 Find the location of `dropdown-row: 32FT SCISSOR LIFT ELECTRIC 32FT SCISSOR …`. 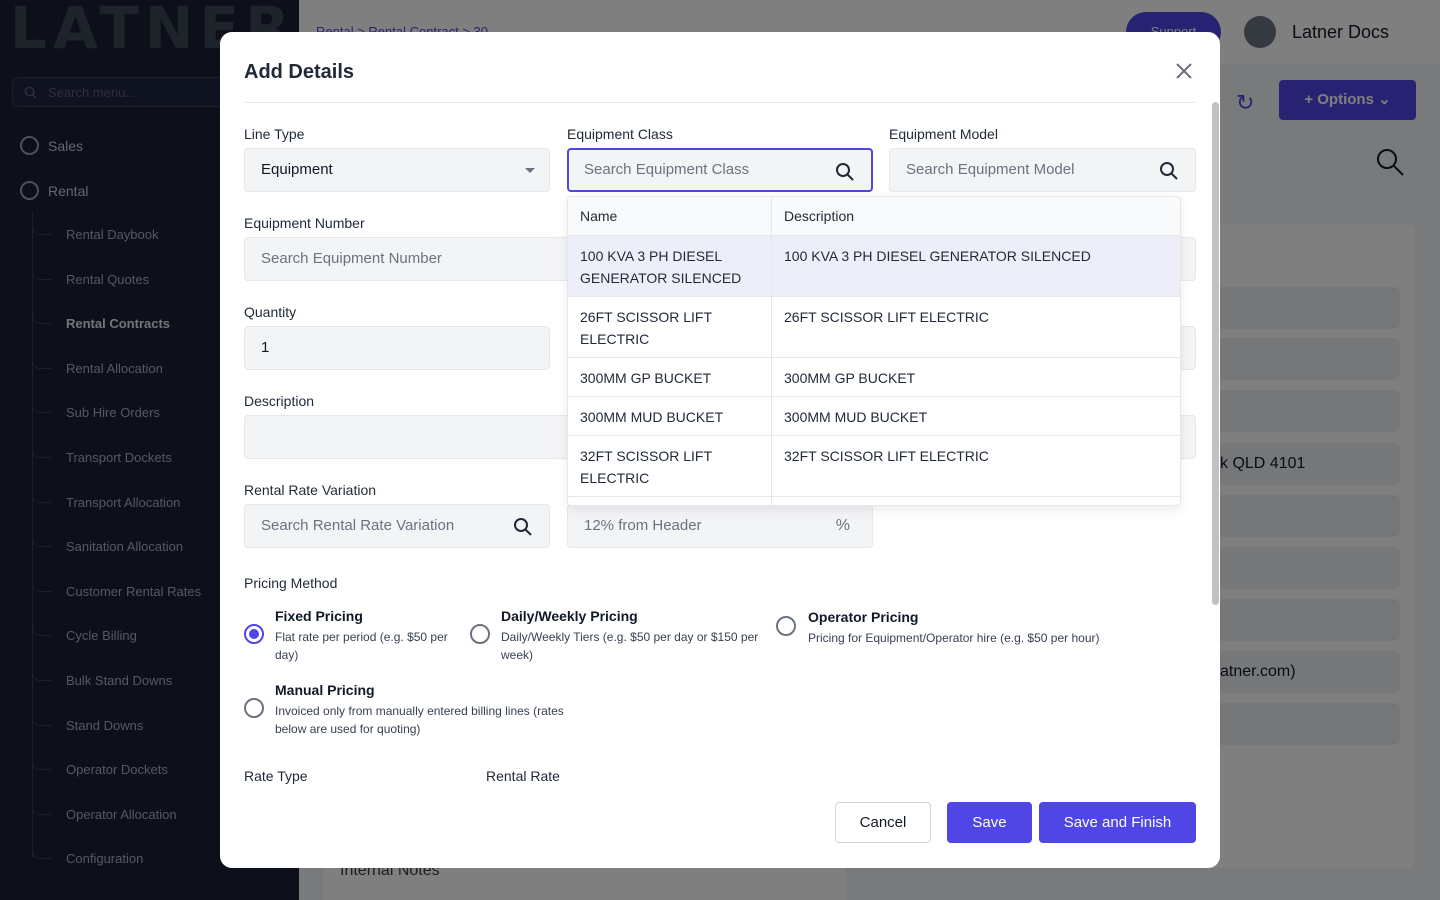

dropdown-row: 32FT SCISSOR LIFT ELECTRIC 32FT SCISSOR … is located at coordinates (874, 466).